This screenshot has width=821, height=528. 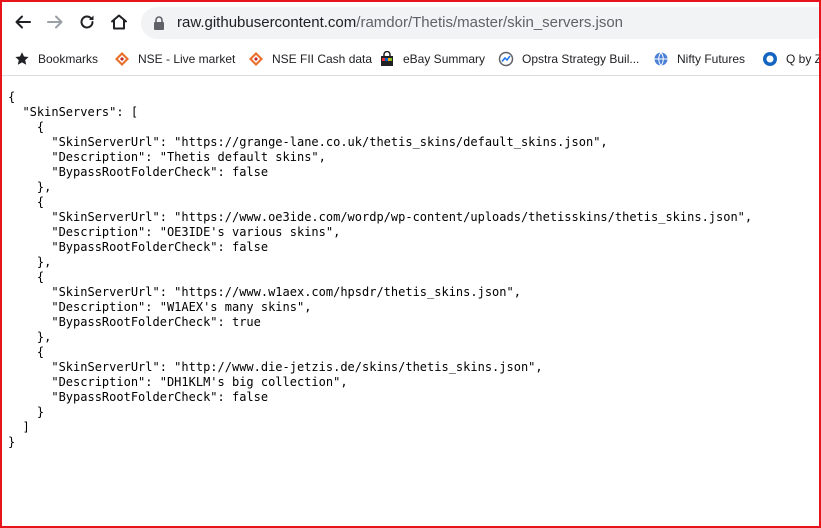 What do you see at coordinates (770, 59) in the screenshot?
I see `q-logo-icon` at bounding box center [770, 59].